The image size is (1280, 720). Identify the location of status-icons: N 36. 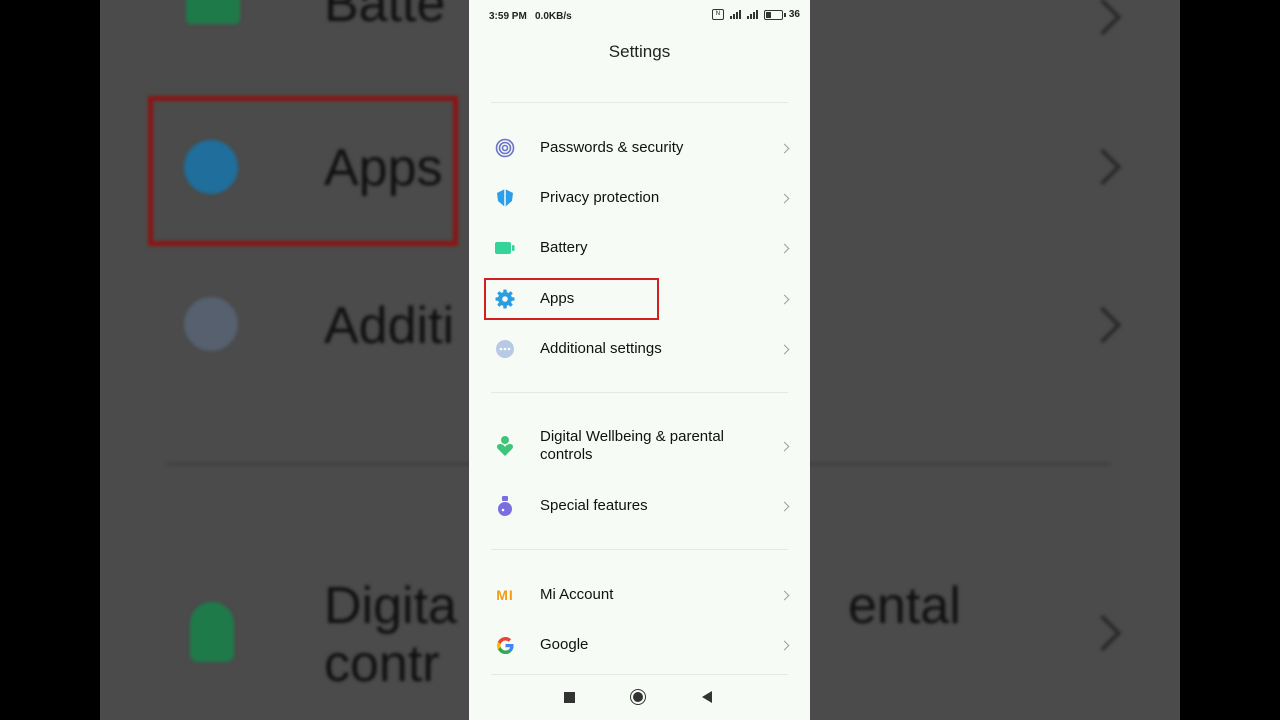
(755, 14).